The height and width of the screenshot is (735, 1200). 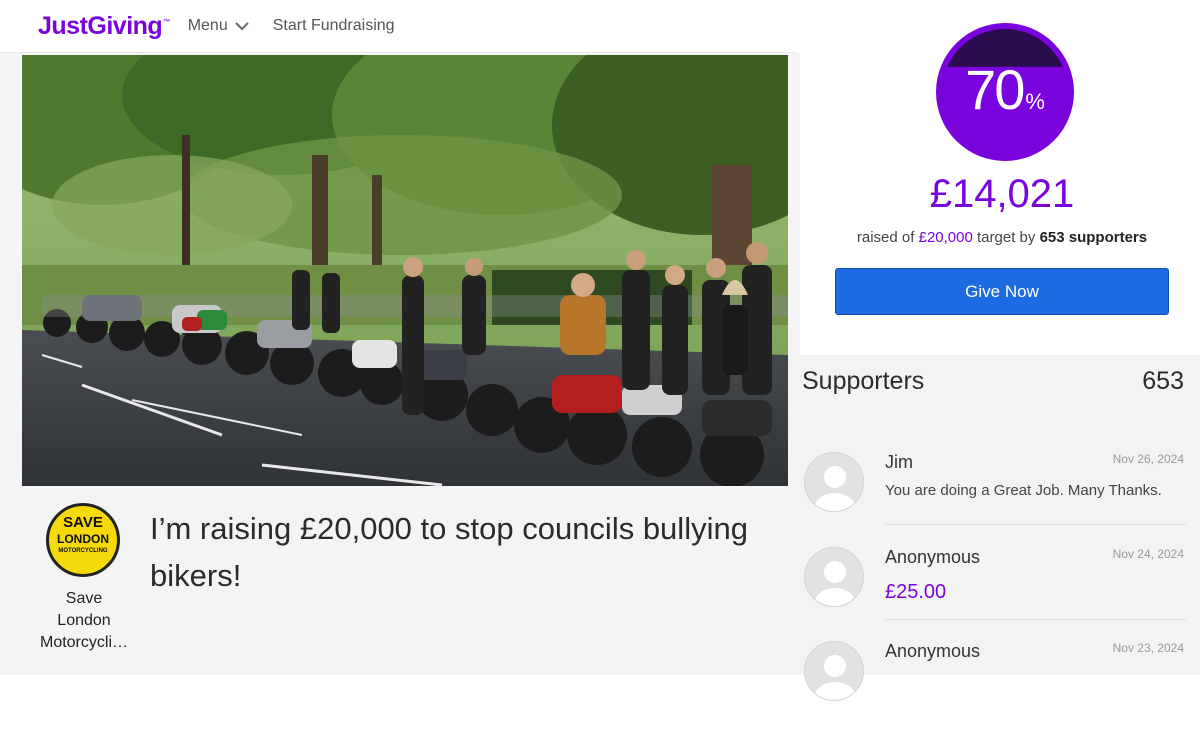 What do you see at coordinates (1148, 459) in the screenshot?
I see `donation-date: Nov 26, 2024` at bounding box center [1148, 459].